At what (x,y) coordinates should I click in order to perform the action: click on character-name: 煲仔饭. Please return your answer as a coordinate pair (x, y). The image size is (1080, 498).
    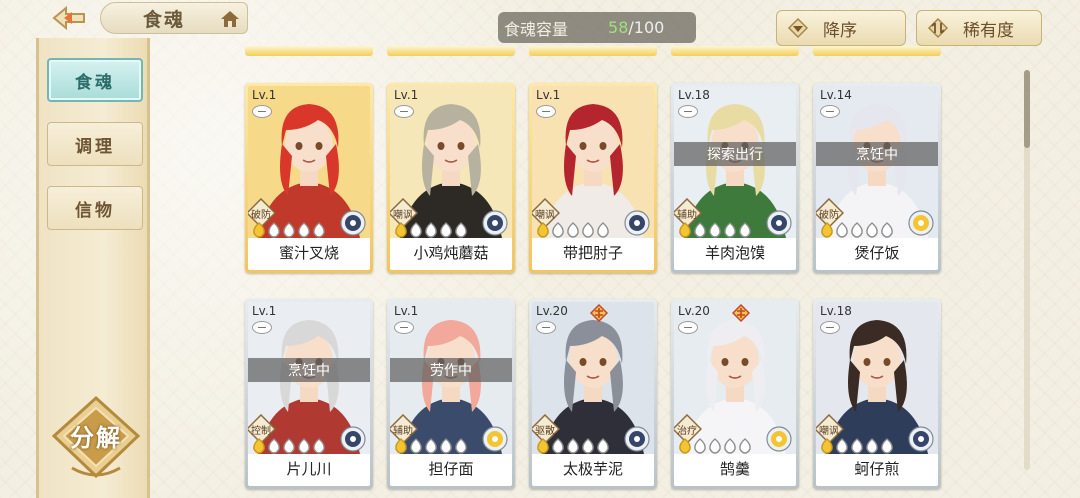
    Looking at the image, I should click on (877, 252).